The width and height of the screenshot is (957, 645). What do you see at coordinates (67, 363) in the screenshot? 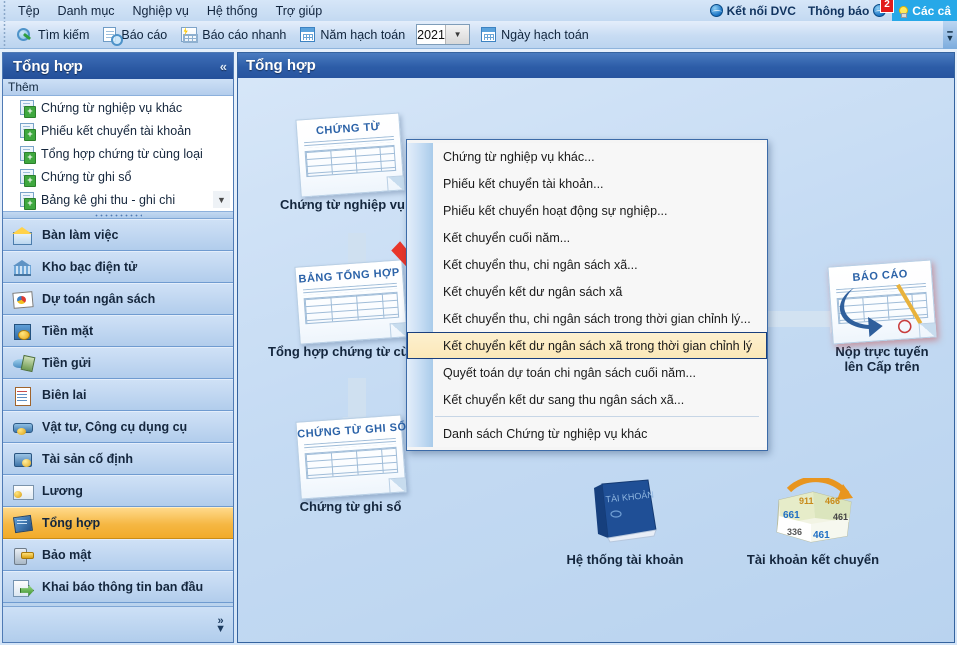
I see `sidebar-item-label: Tiền gửi` at bounding box center [67, 363].